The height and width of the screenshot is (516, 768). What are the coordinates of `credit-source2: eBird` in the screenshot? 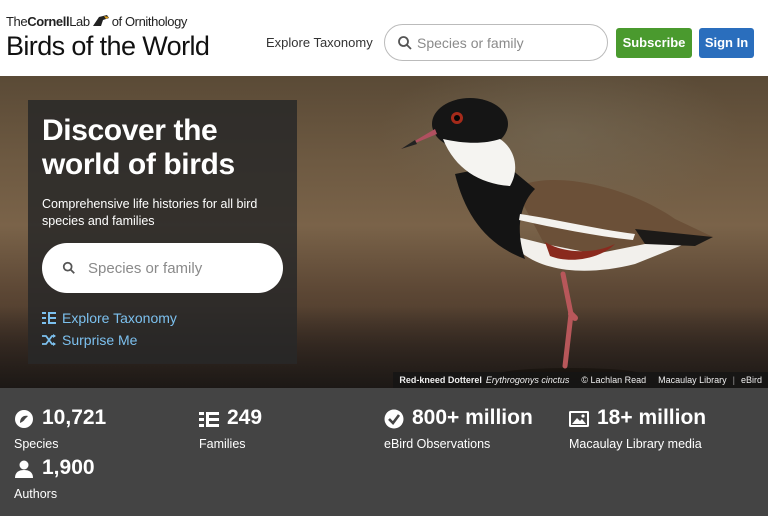 It's located at (751, 380).